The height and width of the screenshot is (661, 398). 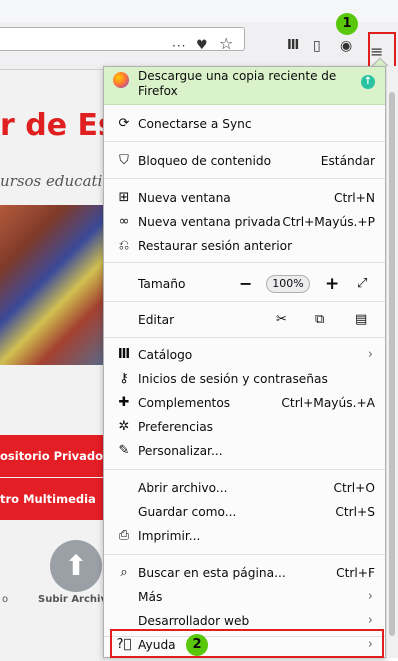 I want to click on menu-item-private-window: ∞ Nueva ventana privada Ctrl+Mayús.+P, so click(x=244, y=222).